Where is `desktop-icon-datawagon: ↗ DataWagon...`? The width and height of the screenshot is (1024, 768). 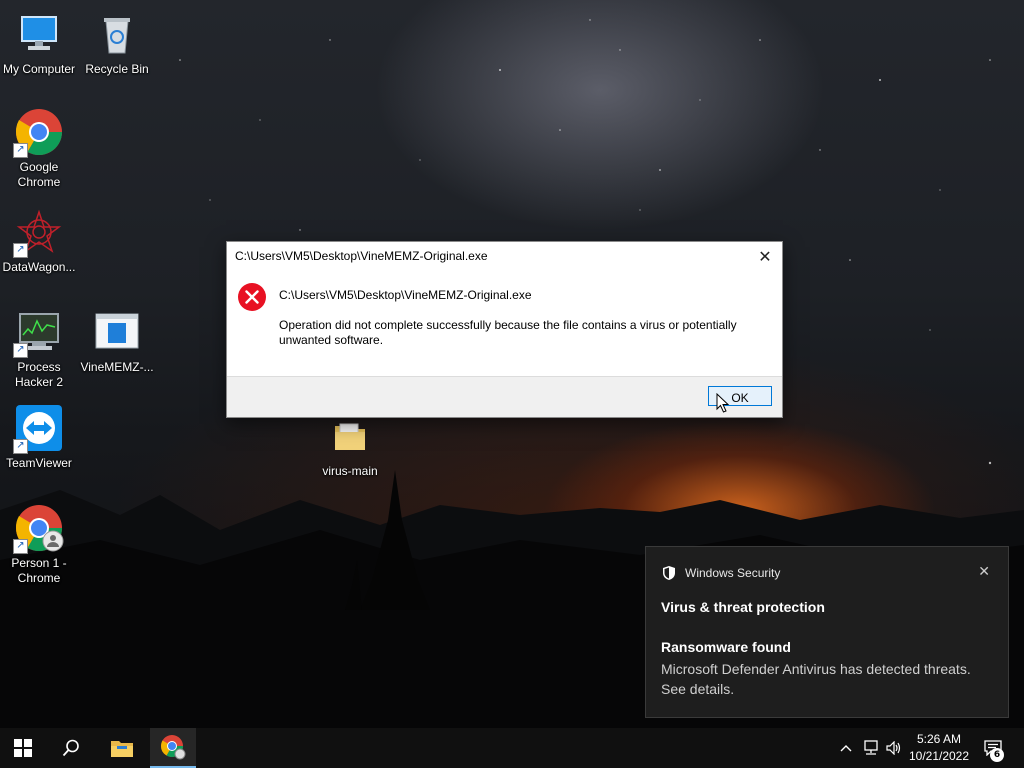
desktop-icon-datawagon: ↗ DataWagon... is located at coordinates (39, 240).